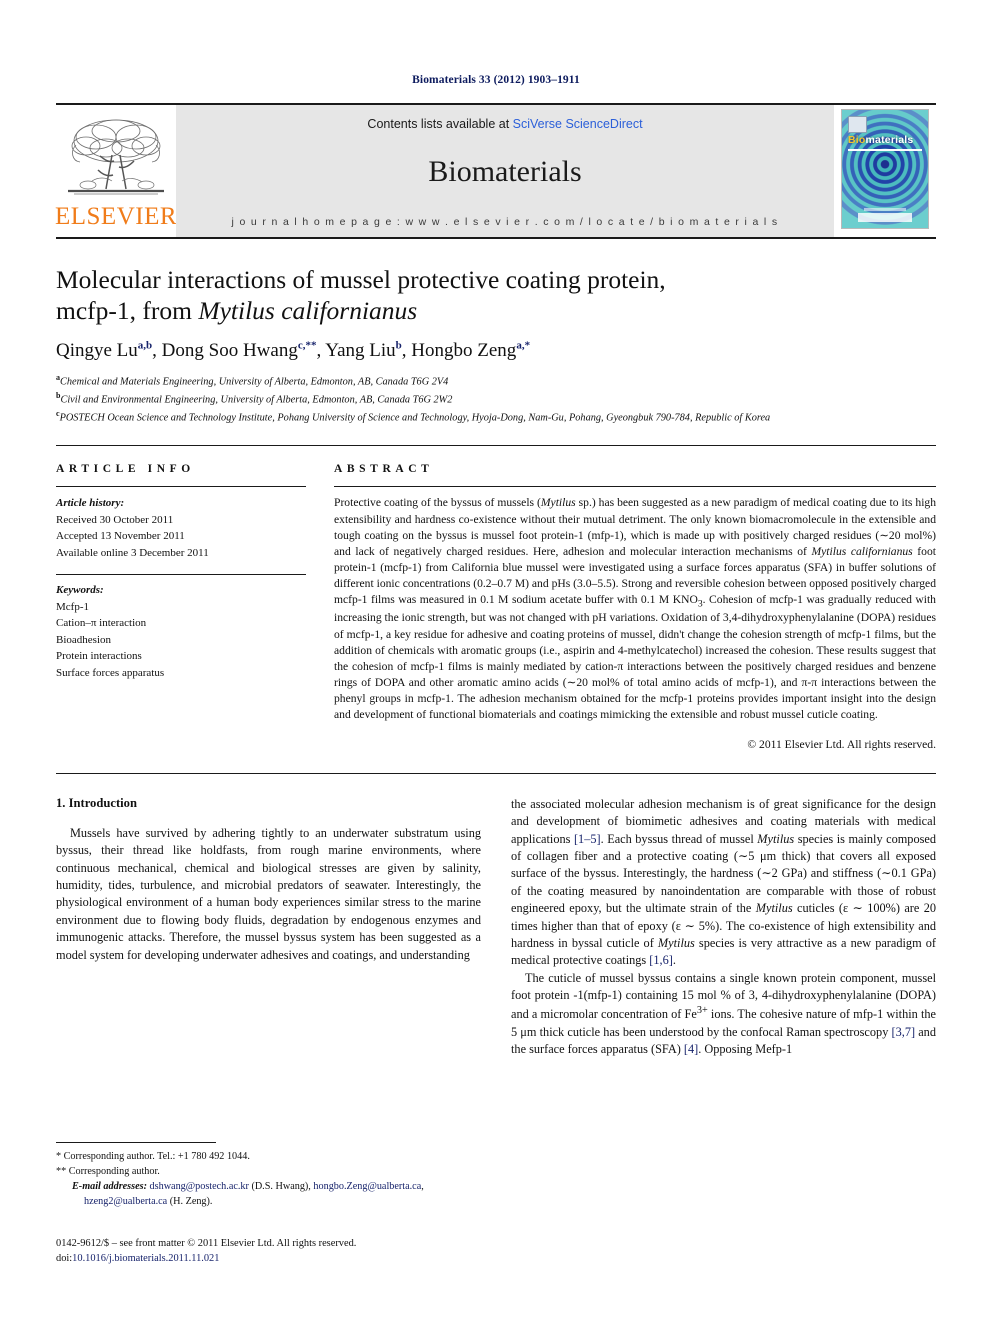 This screenshot has height=1323, width=992. I want to click on author-affil-mark: a,b, so click(145, 345).